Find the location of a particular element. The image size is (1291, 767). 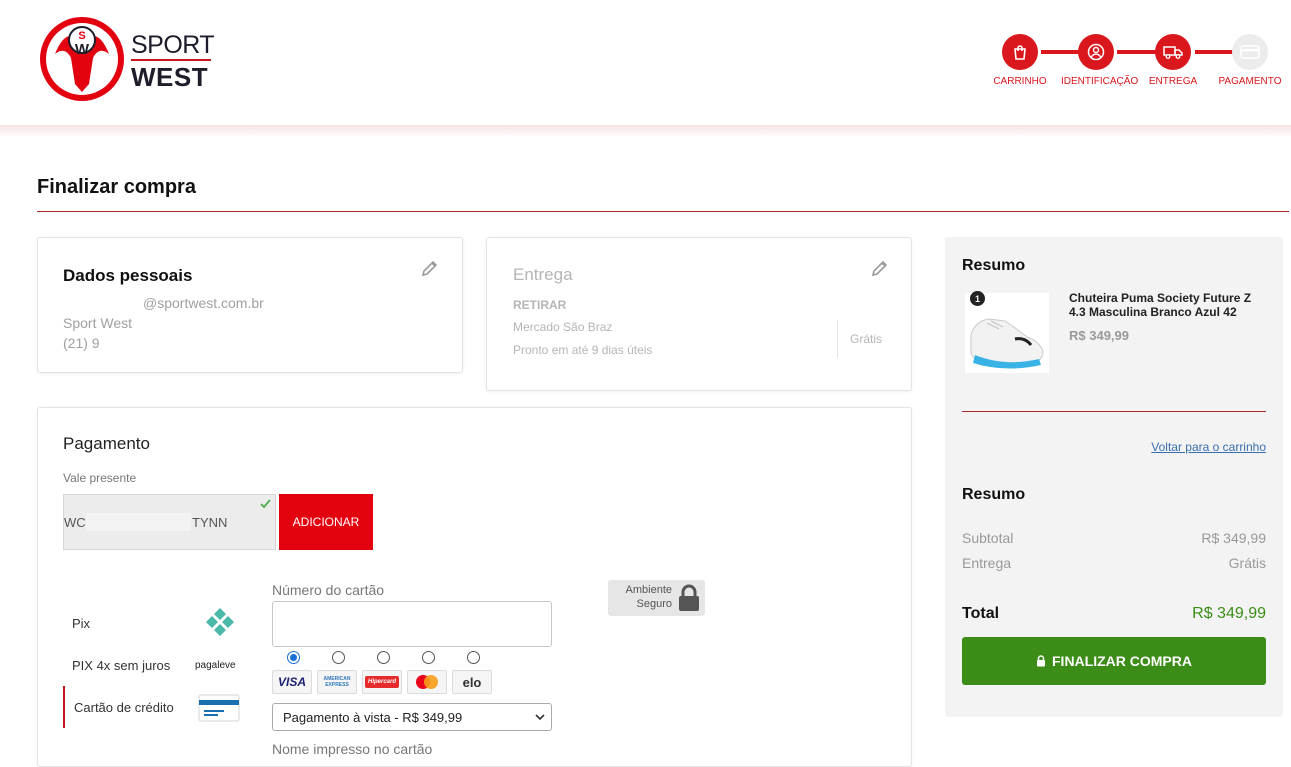

hipercard-logo: Hipercard is located at coordinates (382, 682).